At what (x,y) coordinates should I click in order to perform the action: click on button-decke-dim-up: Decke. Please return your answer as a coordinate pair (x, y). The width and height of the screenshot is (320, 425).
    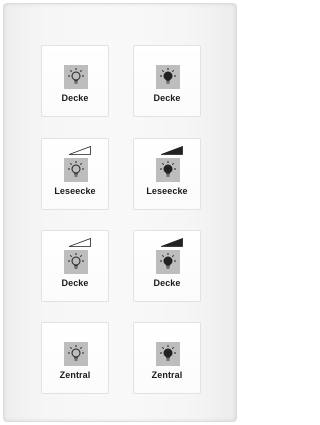
    Looking at the image, I should click on (167, 266).